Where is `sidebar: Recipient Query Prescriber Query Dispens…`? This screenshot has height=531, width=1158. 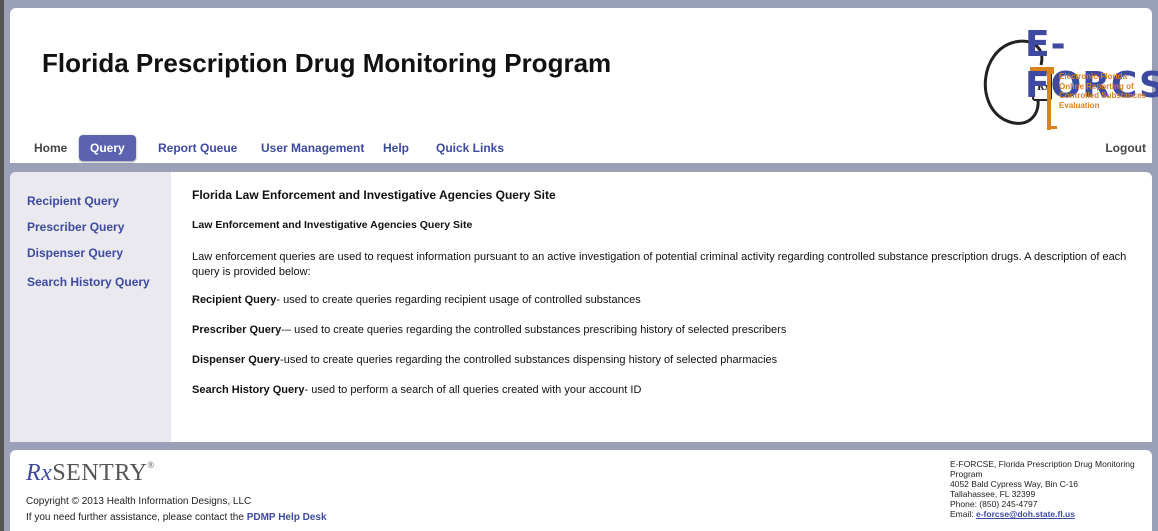 sidebar: Recipient Query Prescriber Query Dispens… is located at coordinates (90, 307).